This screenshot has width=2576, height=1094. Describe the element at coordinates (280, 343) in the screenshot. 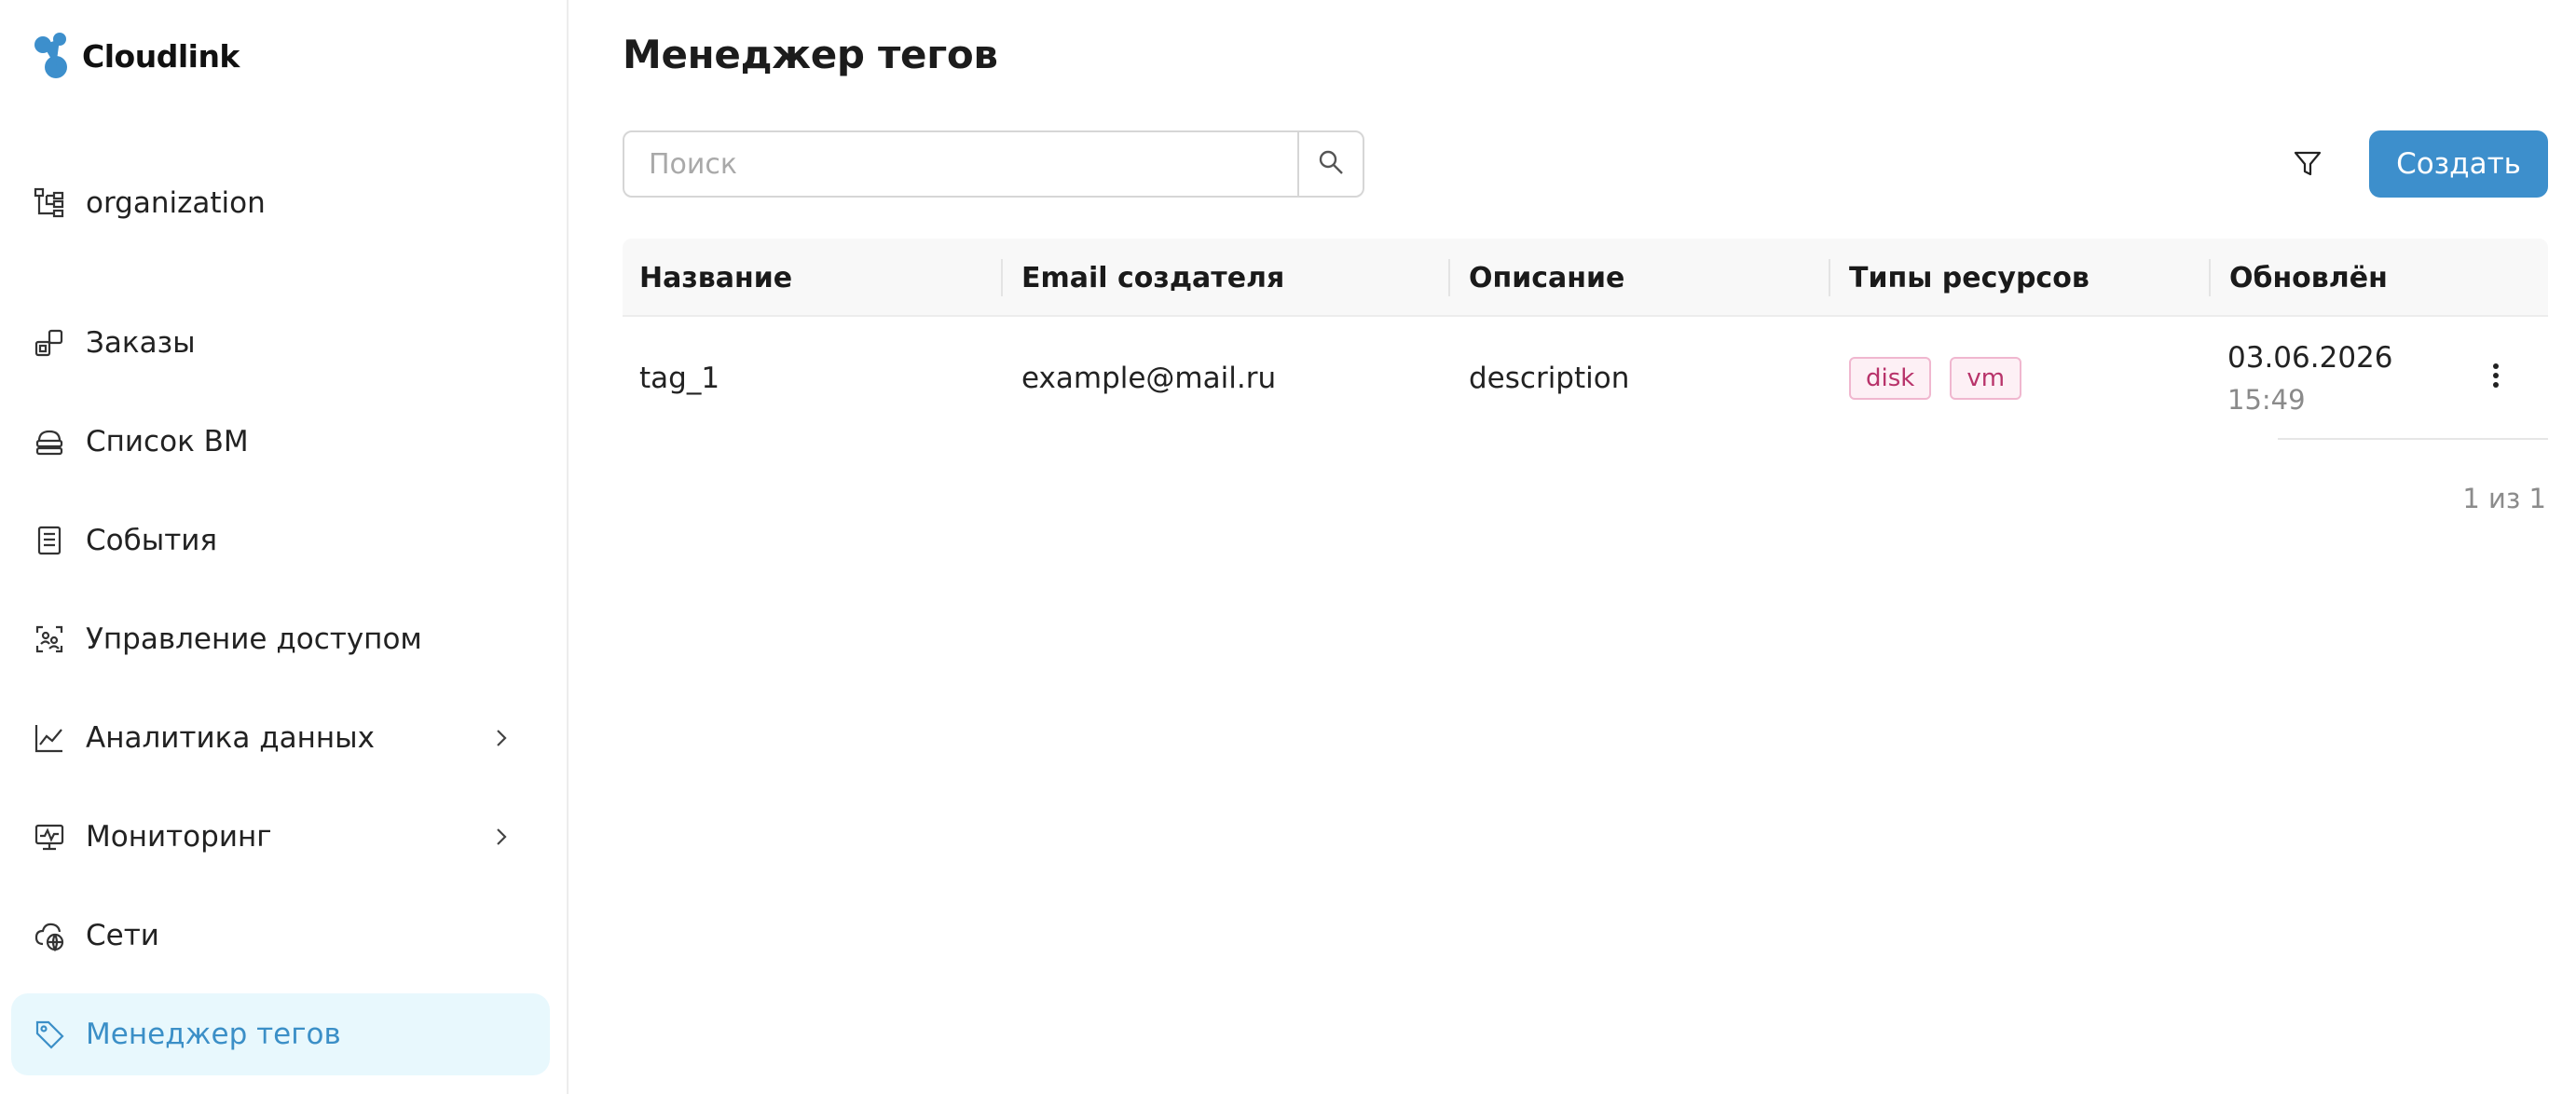

I see `sidebar-item-orders: Заказы` at that location.